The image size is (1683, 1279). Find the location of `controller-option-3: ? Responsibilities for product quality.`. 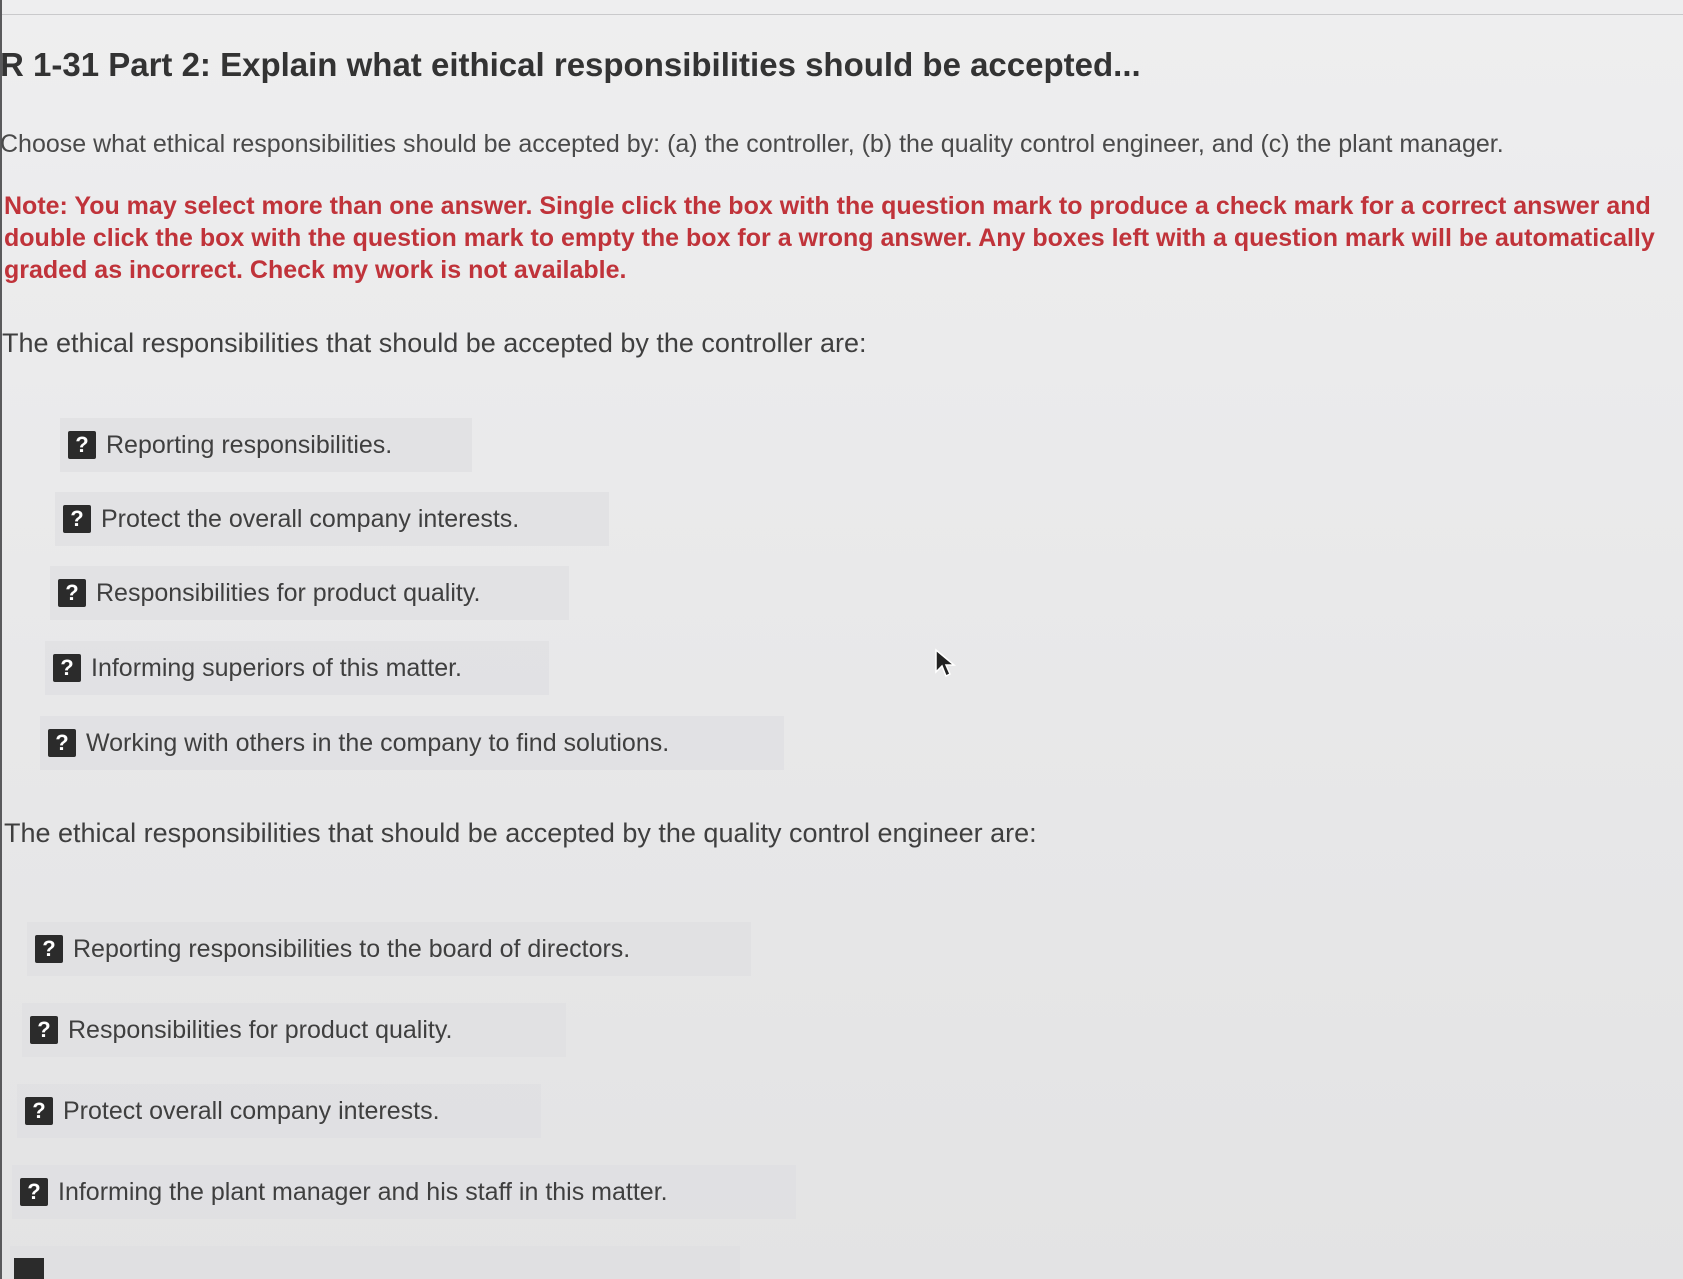

controller-option-3: ? Responsibilities for product quality. is located at coordinates (309, 593).